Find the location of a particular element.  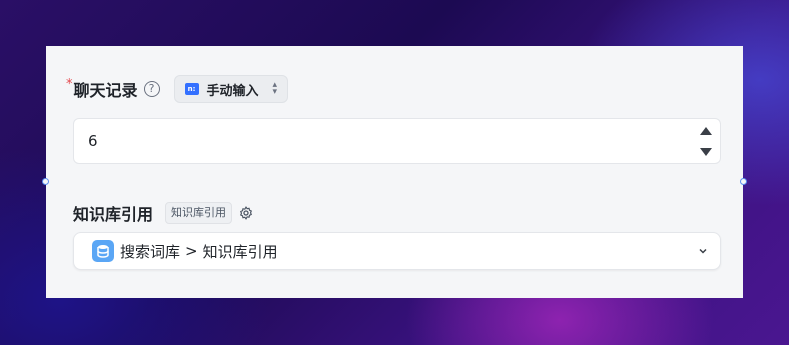

knowledge-tag: 知识库引用 is located at coordinates (199, 213).